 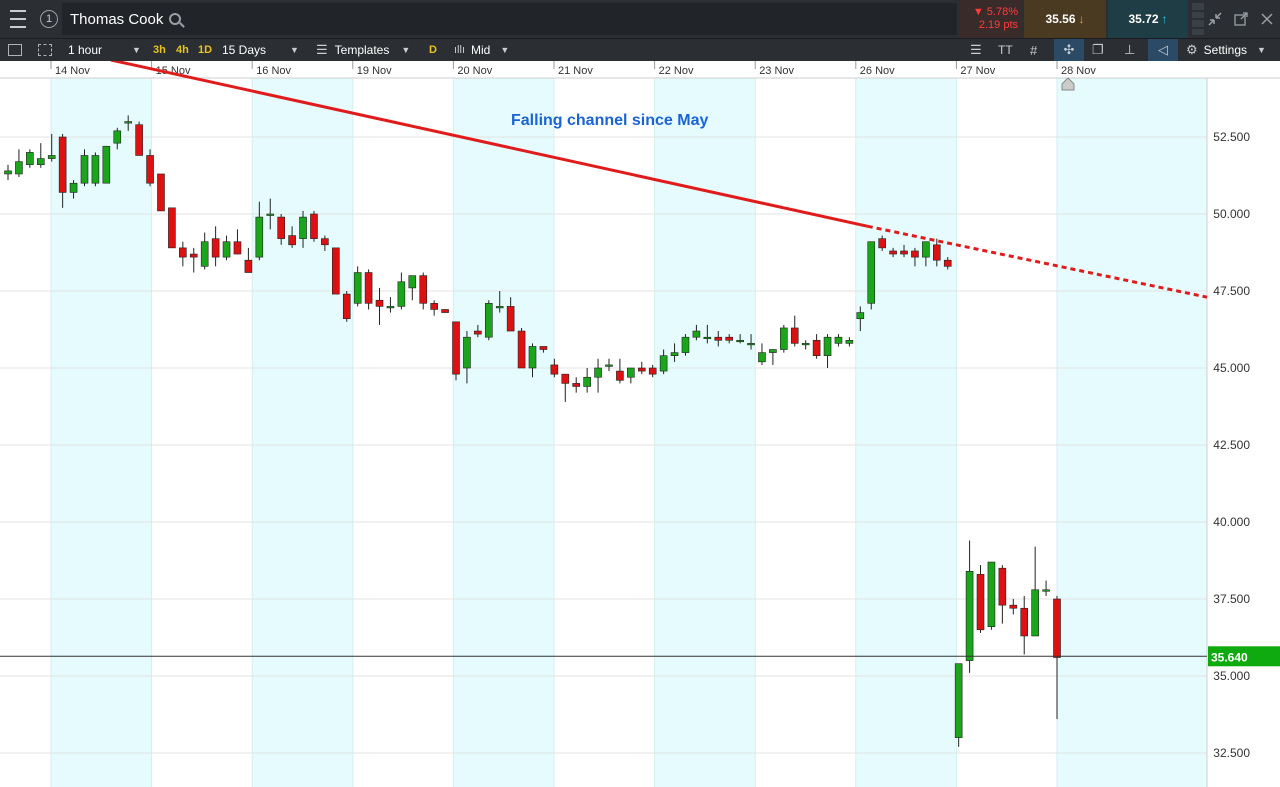 What do you see at coordinates (1267, 19) in the screenshot?
I see `close-icon` at bounding box center [1267, 19].